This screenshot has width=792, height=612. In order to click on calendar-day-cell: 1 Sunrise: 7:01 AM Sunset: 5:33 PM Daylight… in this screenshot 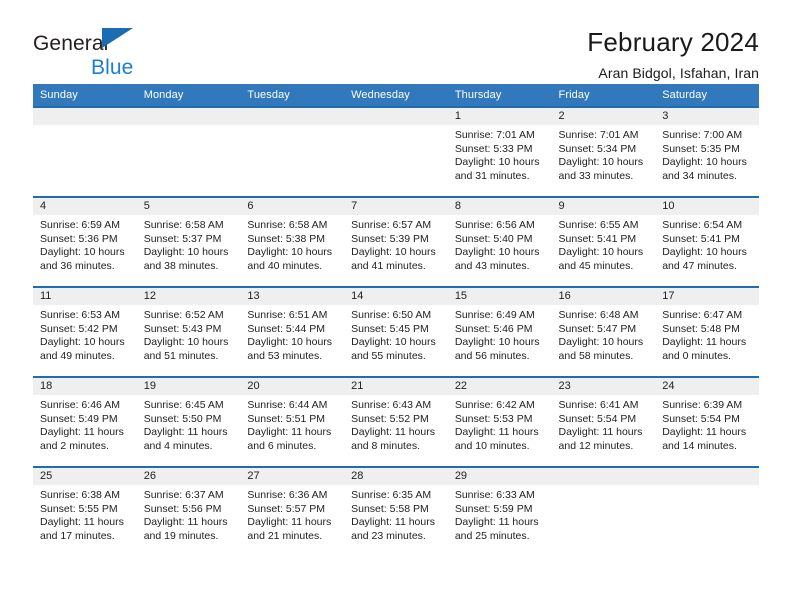, I will do `click(499, 151)`.